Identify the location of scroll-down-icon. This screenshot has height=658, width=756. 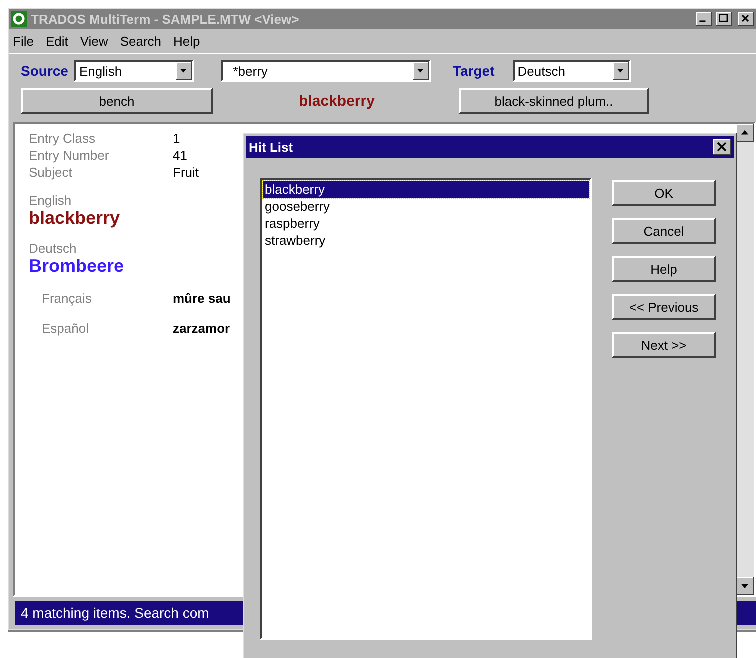
(745, 586).